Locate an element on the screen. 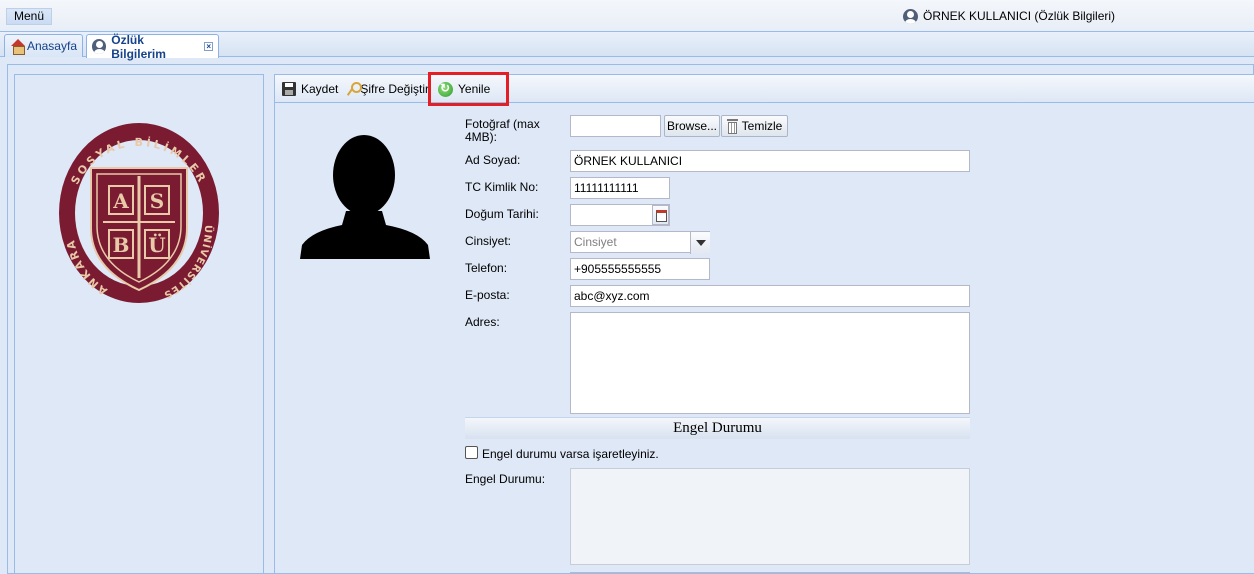  tc-input: 11111111111 is located at coordinates (620, 188).